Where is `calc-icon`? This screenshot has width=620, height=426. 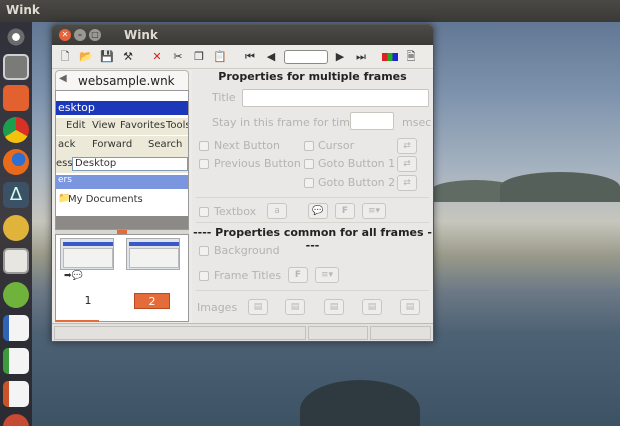
calc-icon is located at coordinates (16, 361).